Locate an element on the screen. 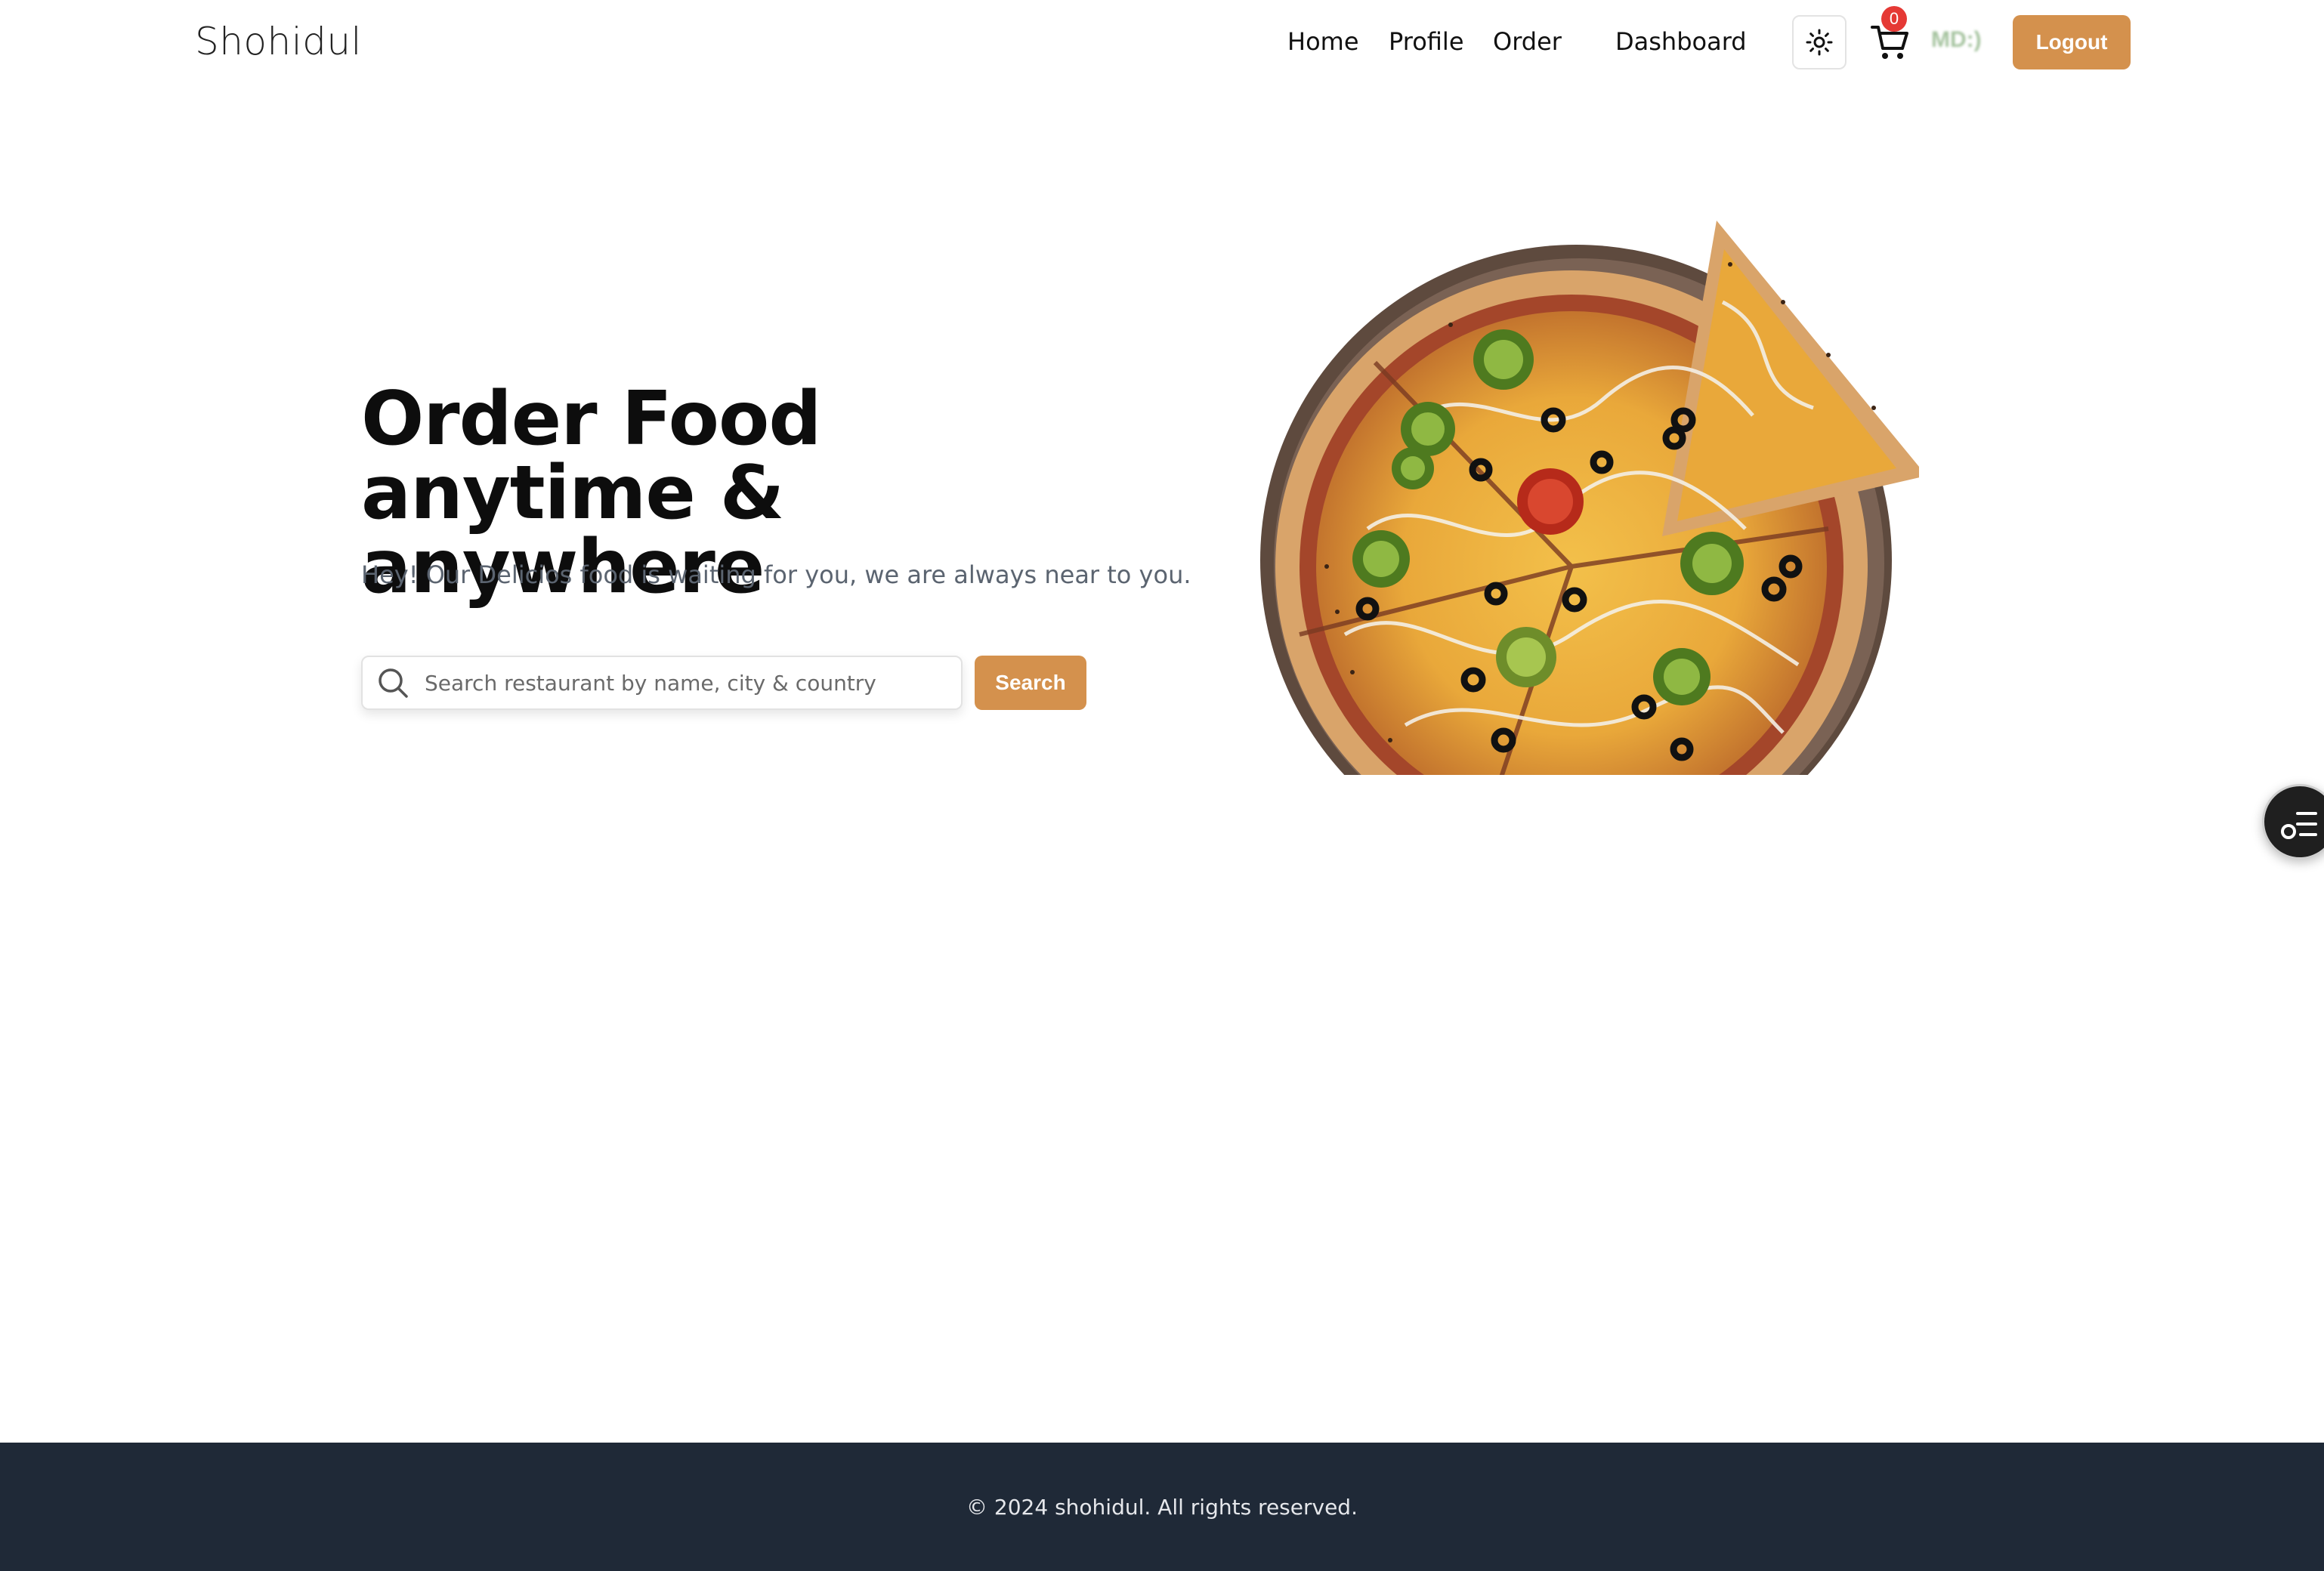 This screenshot has width=2324, height=1571. footer: © 2024 shohidul. All rights reserved. is located at coordinates (1162, 1507).